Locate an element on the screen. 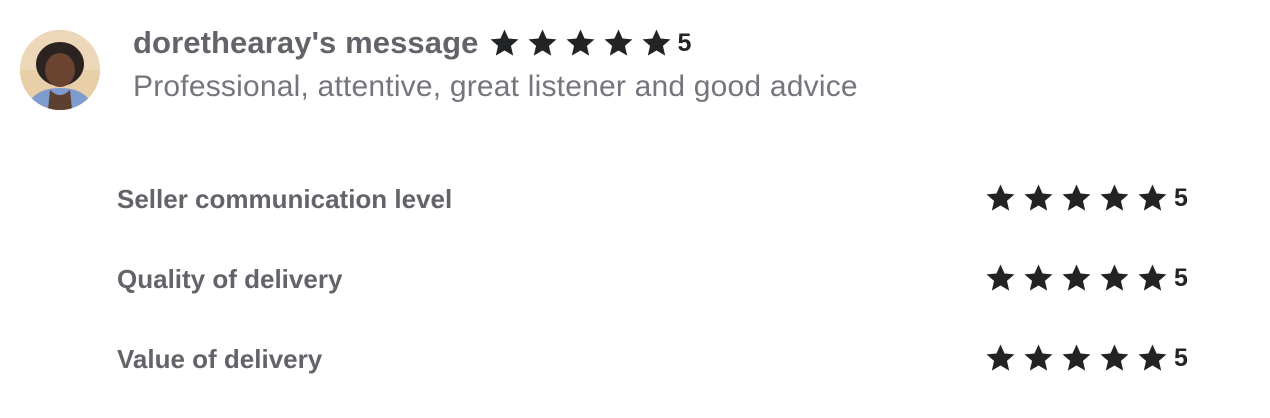 Image resolution: width=1270 pixels, height=418 pixels. overall-star-rating: 5 is located at coordinates (590, 43).